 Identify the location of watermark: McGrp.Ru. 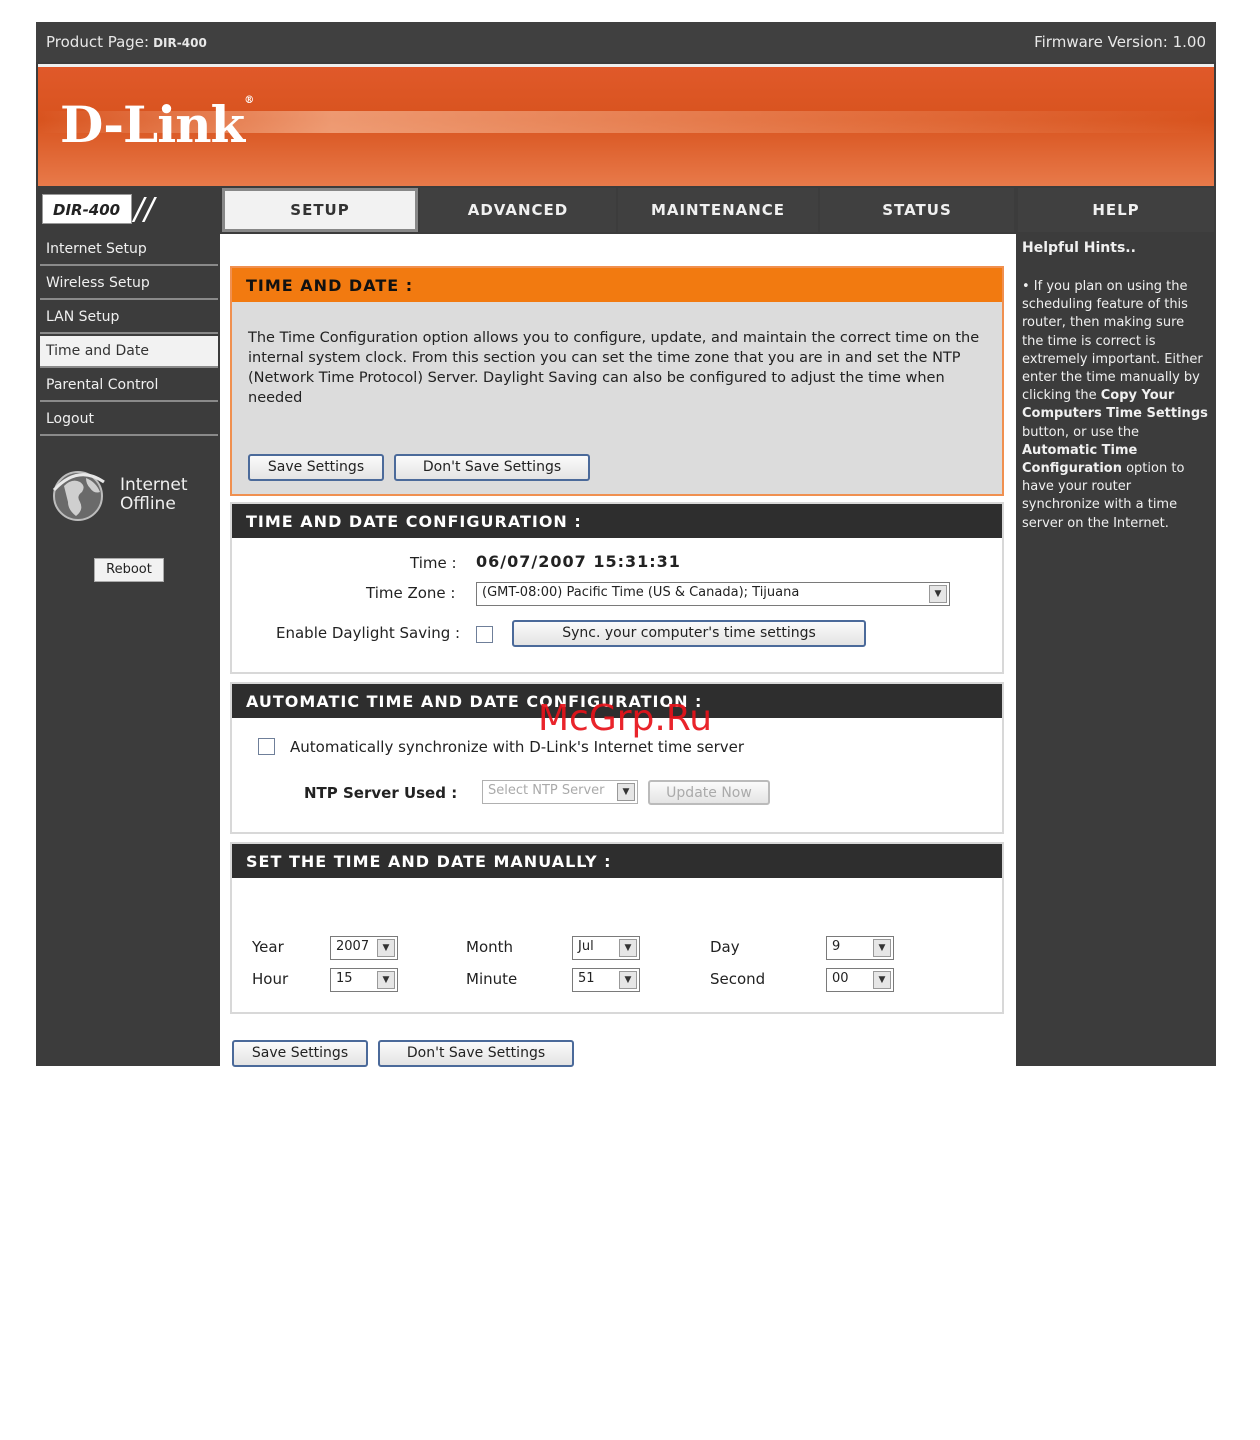
(625, 718).